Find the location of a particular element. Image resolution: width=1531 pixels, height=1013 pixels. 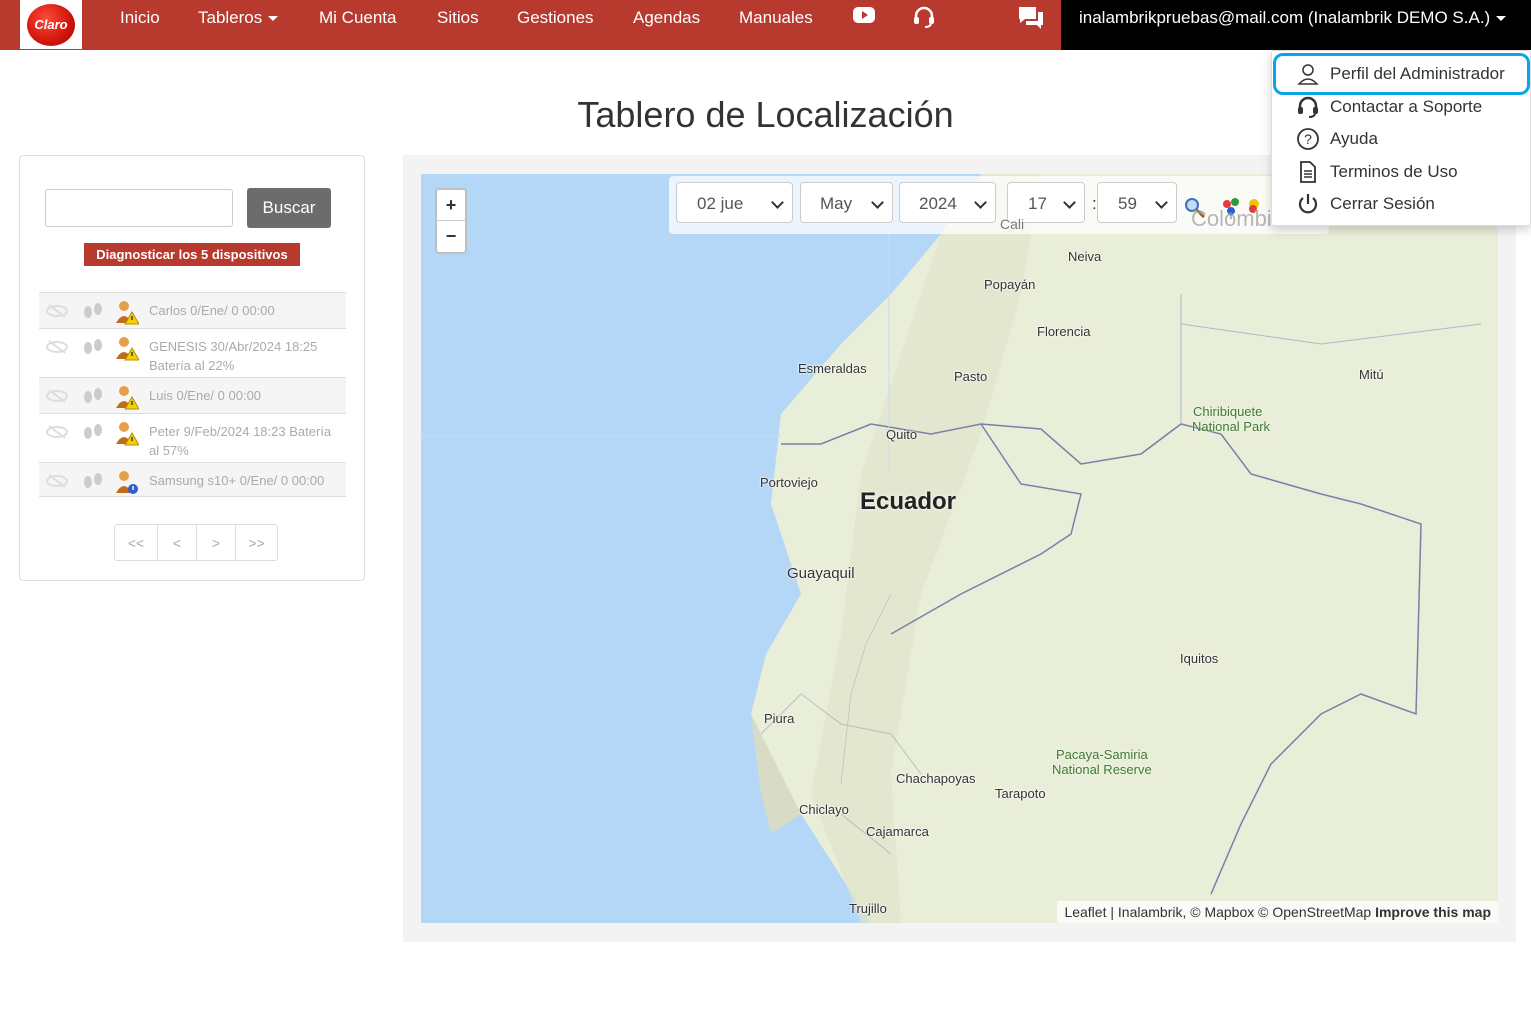

nav-agendas: Agendas is located at coordinates (666, 19).